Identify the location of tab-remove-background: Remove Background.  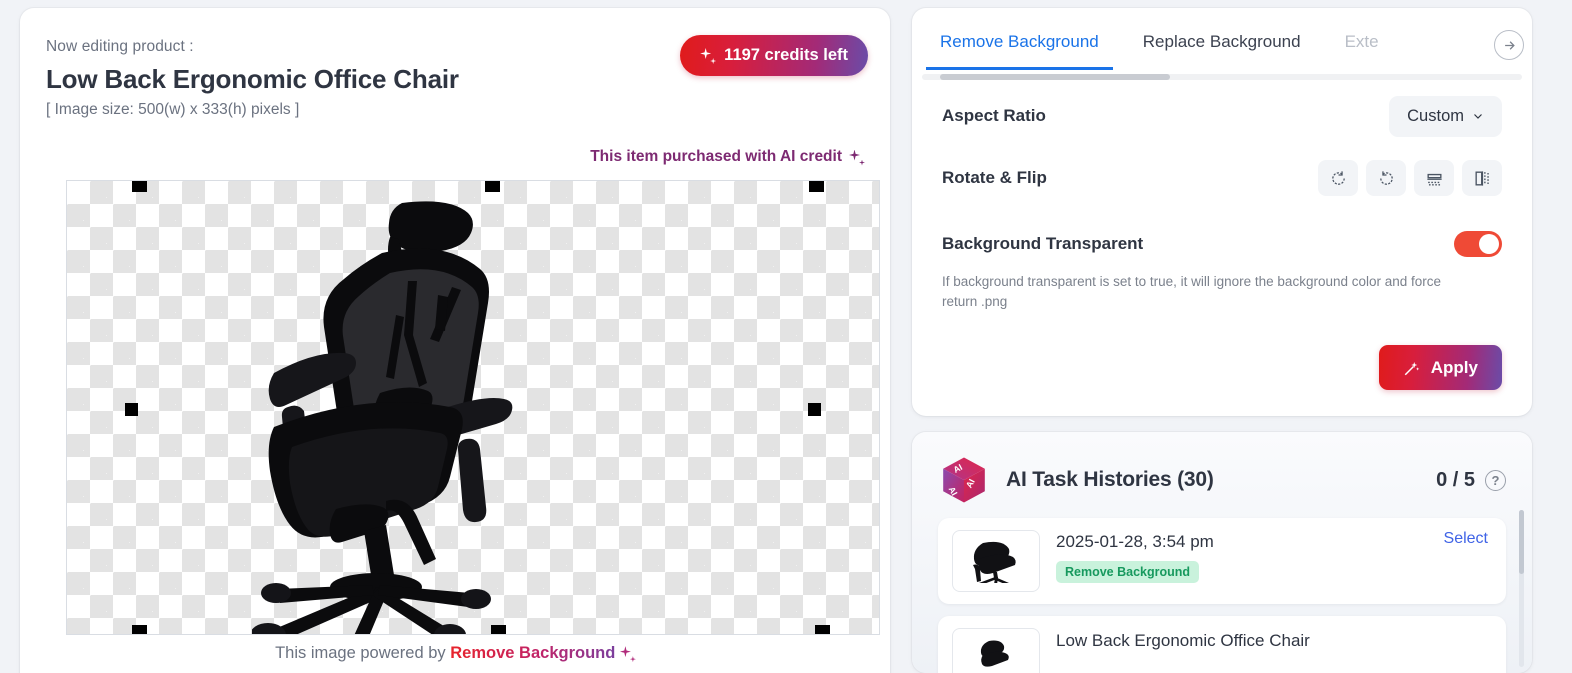
(1019, 39).